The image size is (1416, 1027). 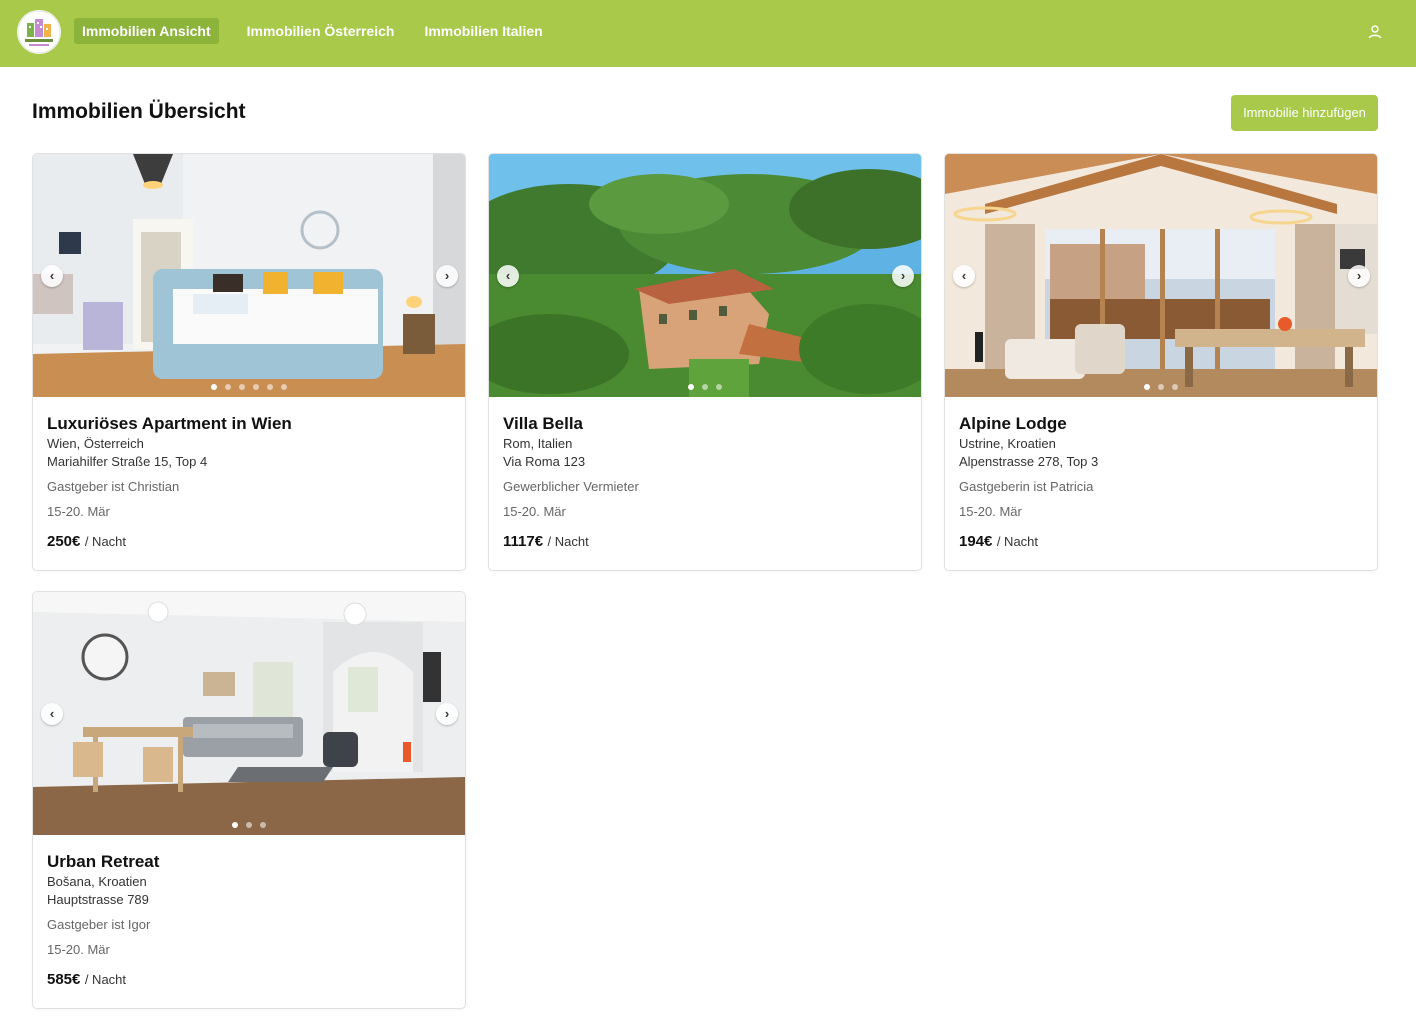 I want to click on property-title: Luxuriöses Apartment in Wien, so click(x=249, y=424).